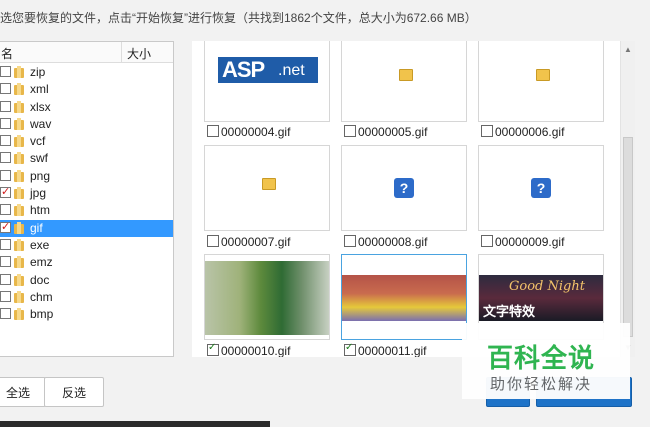  I want to click on tree-item-wav: wav, so click(86, 124).